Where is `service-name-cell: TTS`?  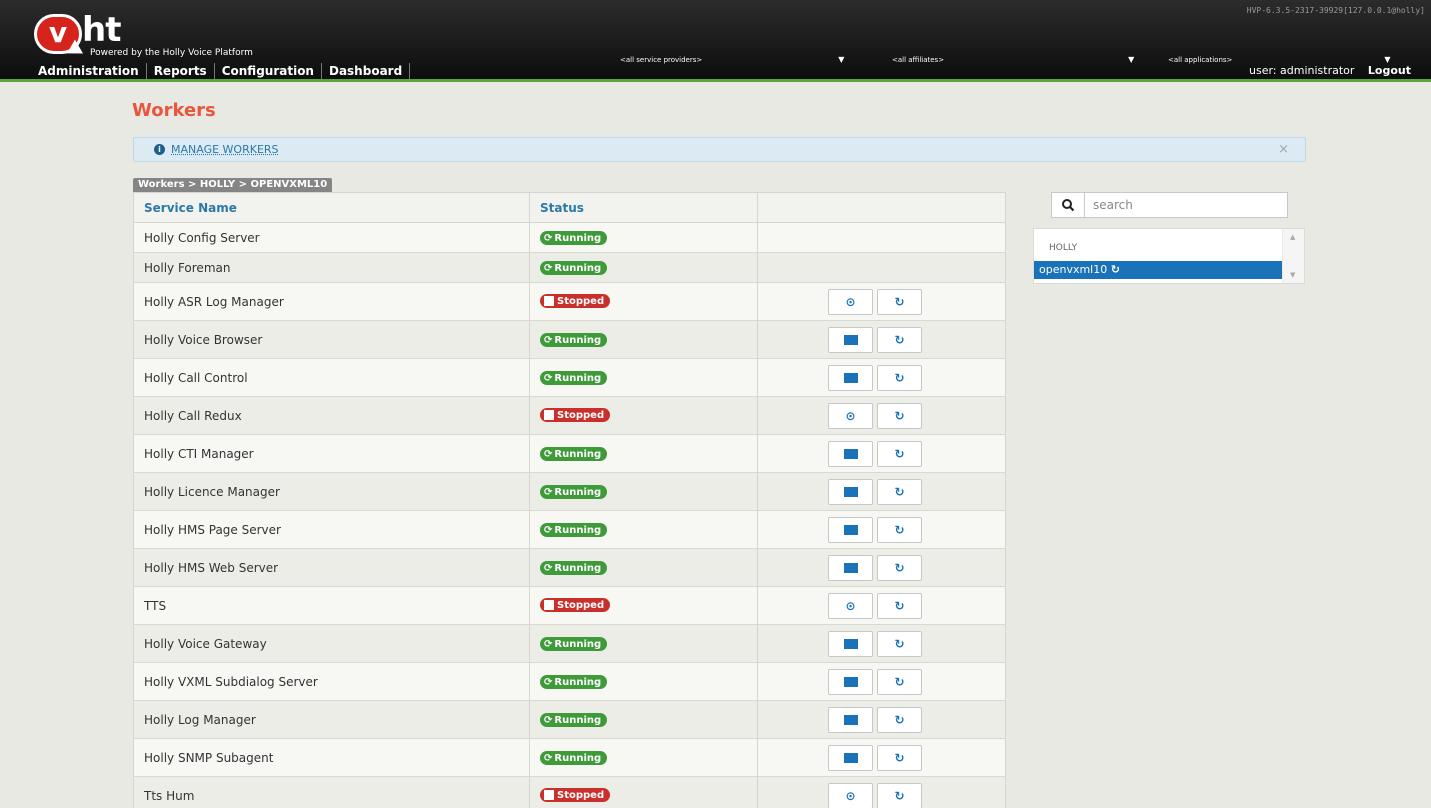 service-name-cell: TTS is located at coordinates (331, 605).